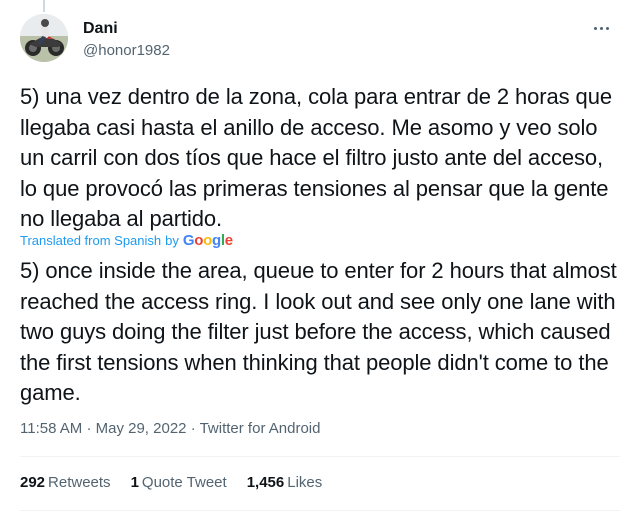 Image resolution: width=640 pixels, height=514 pixels. Describe the element at coordinates (33, 482) in the screenshot. I see `retweets-count: 292` at that location.